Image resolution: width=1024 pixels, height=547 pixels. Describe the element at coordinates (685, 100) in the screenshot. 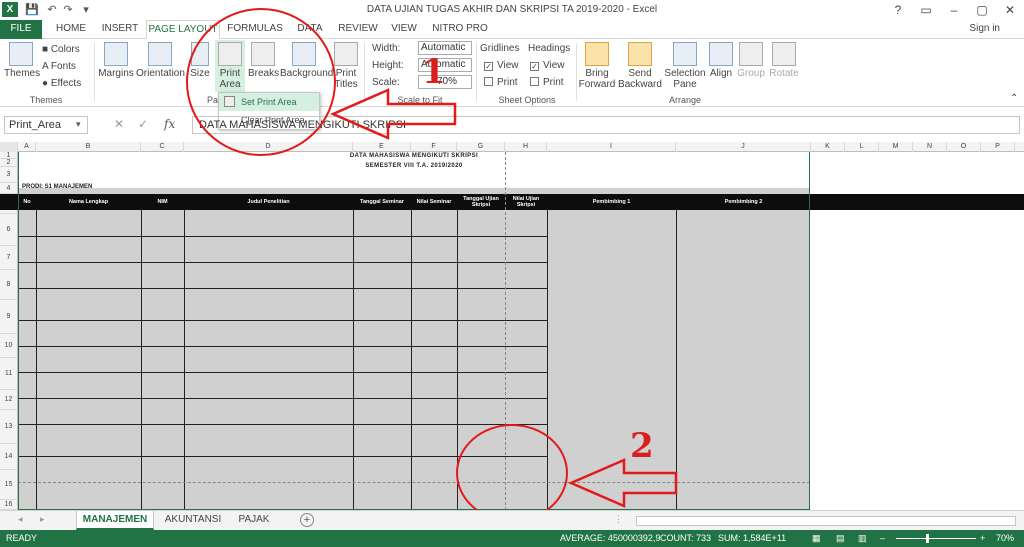

I see `group-label-arrange: Arrange` at that location.